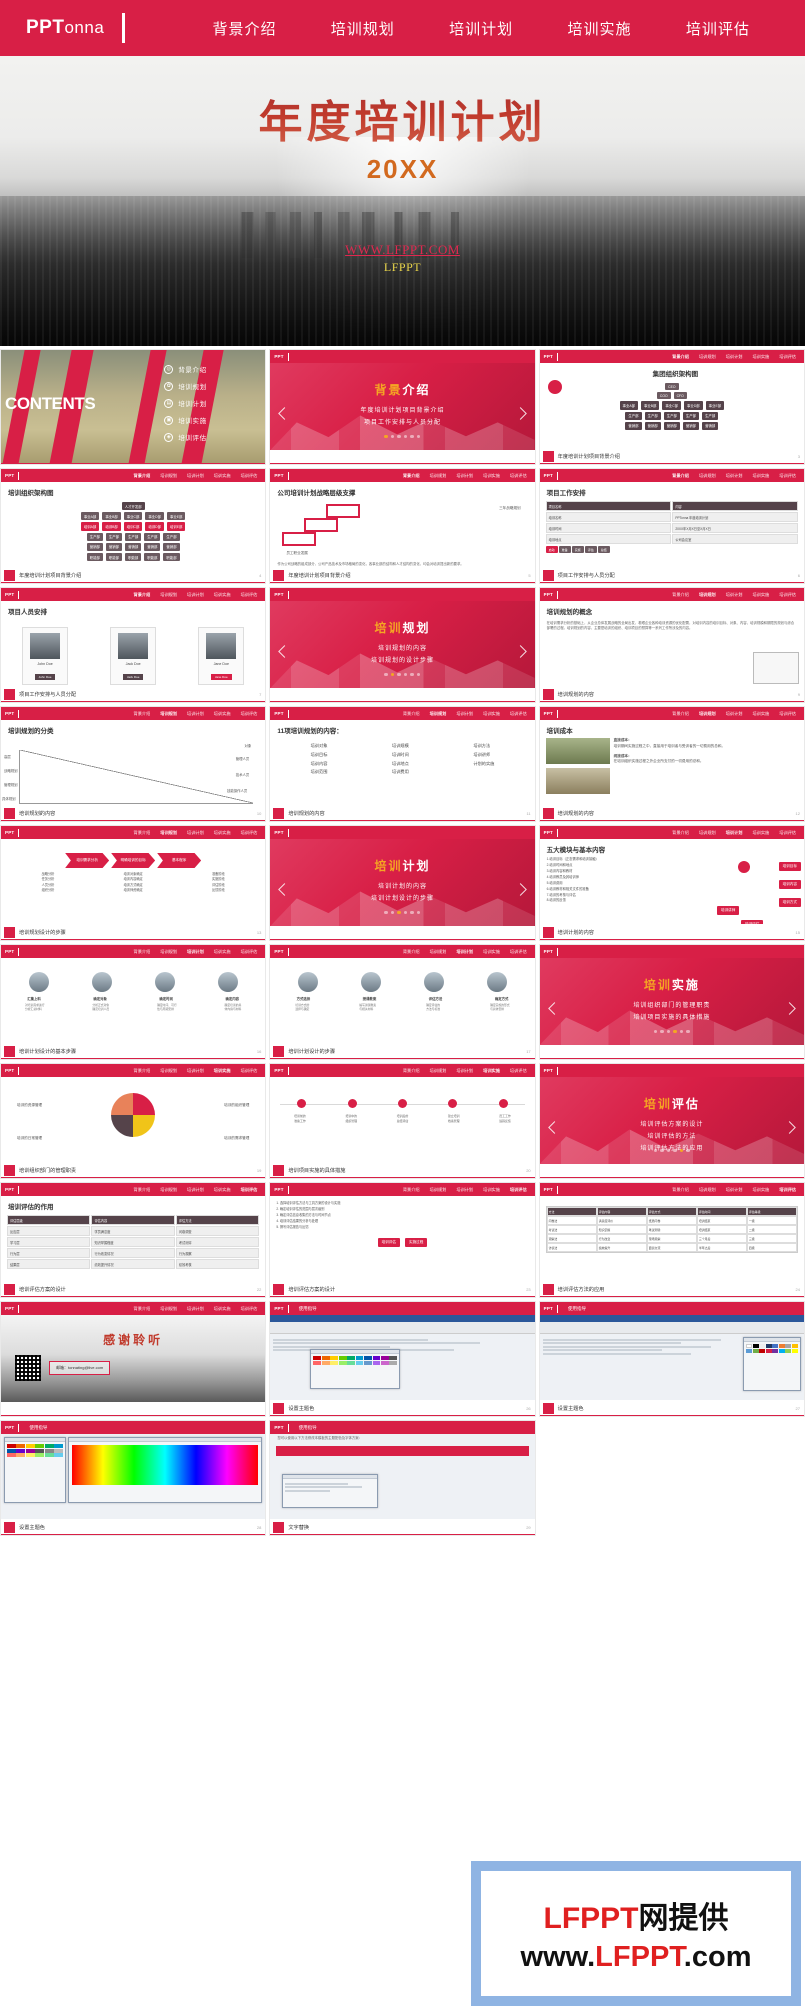 The image size is (805, 2010). What do you see at coordinates (355, 1369) in the screenshot?
I see `color-dialog` at bounding box center [355, 1369].